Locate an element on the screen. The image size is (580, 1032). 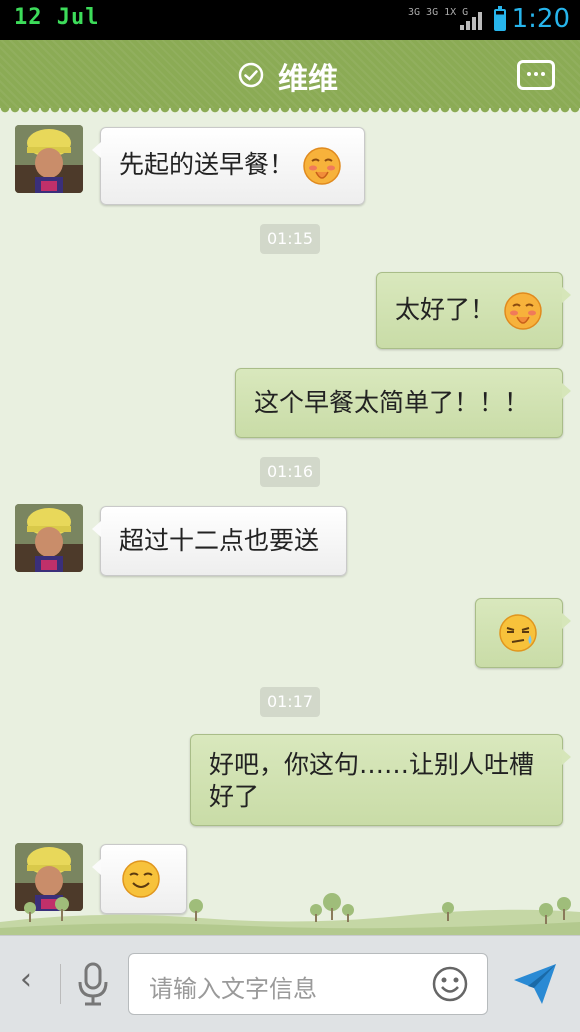
sweat-emoji is located at coordinates (518, 633).